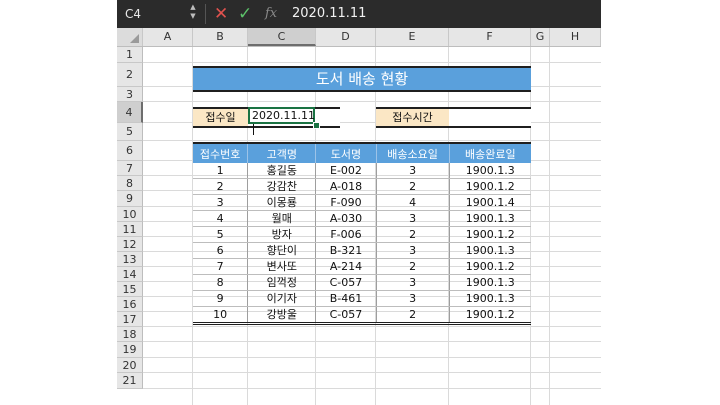 The image size is (720, 405). What do you see at coordinates (282, 202) in the screenshot?
I see `table-cell: 이몽룡` at bounding box center [282, 202].